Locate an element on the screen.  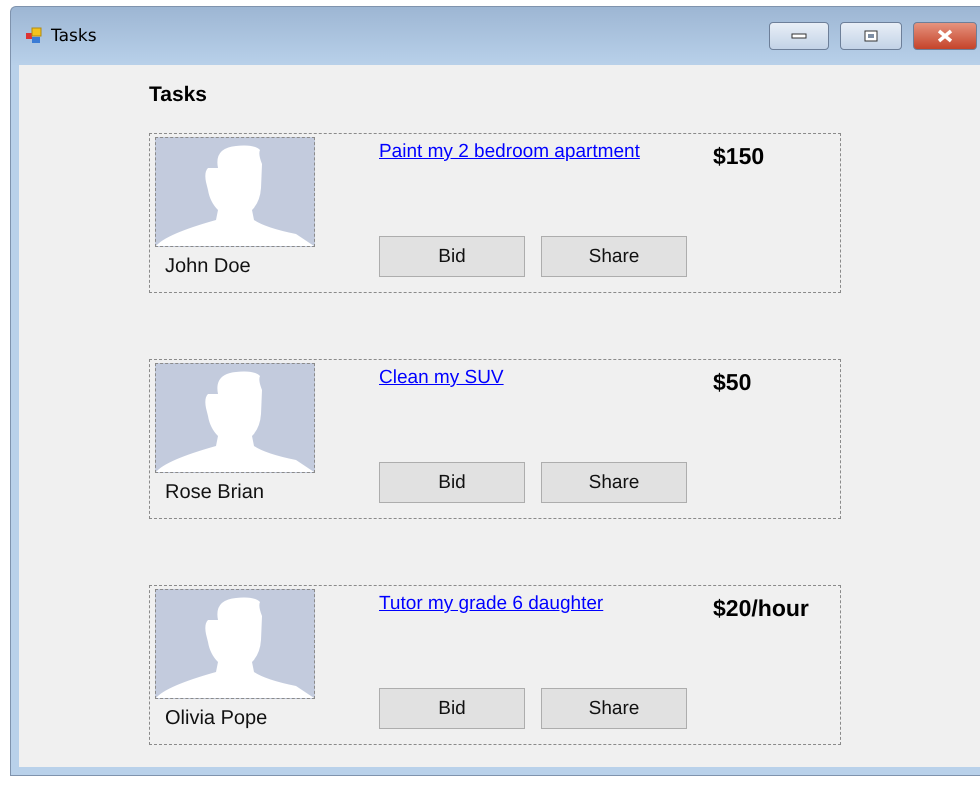
close-button is located at coordinates (945, 36).